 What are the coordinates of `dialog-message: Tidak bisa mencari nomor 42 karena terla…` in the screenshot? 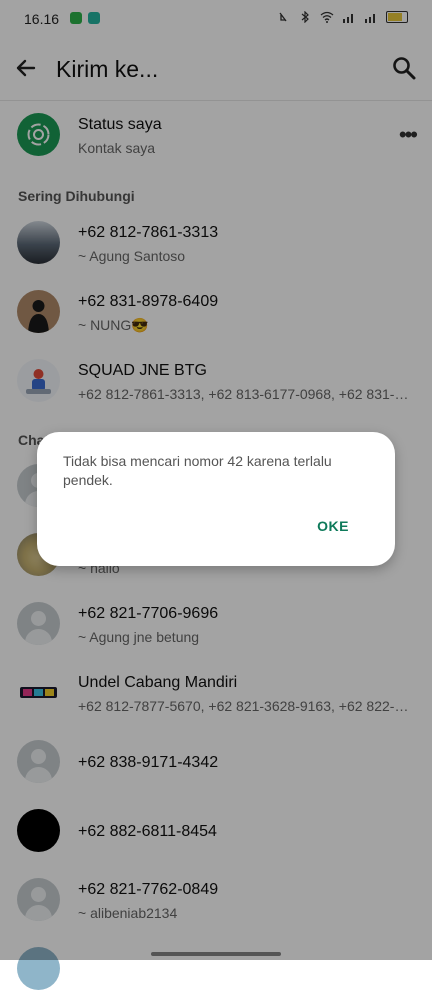 It's located at (197, 470).